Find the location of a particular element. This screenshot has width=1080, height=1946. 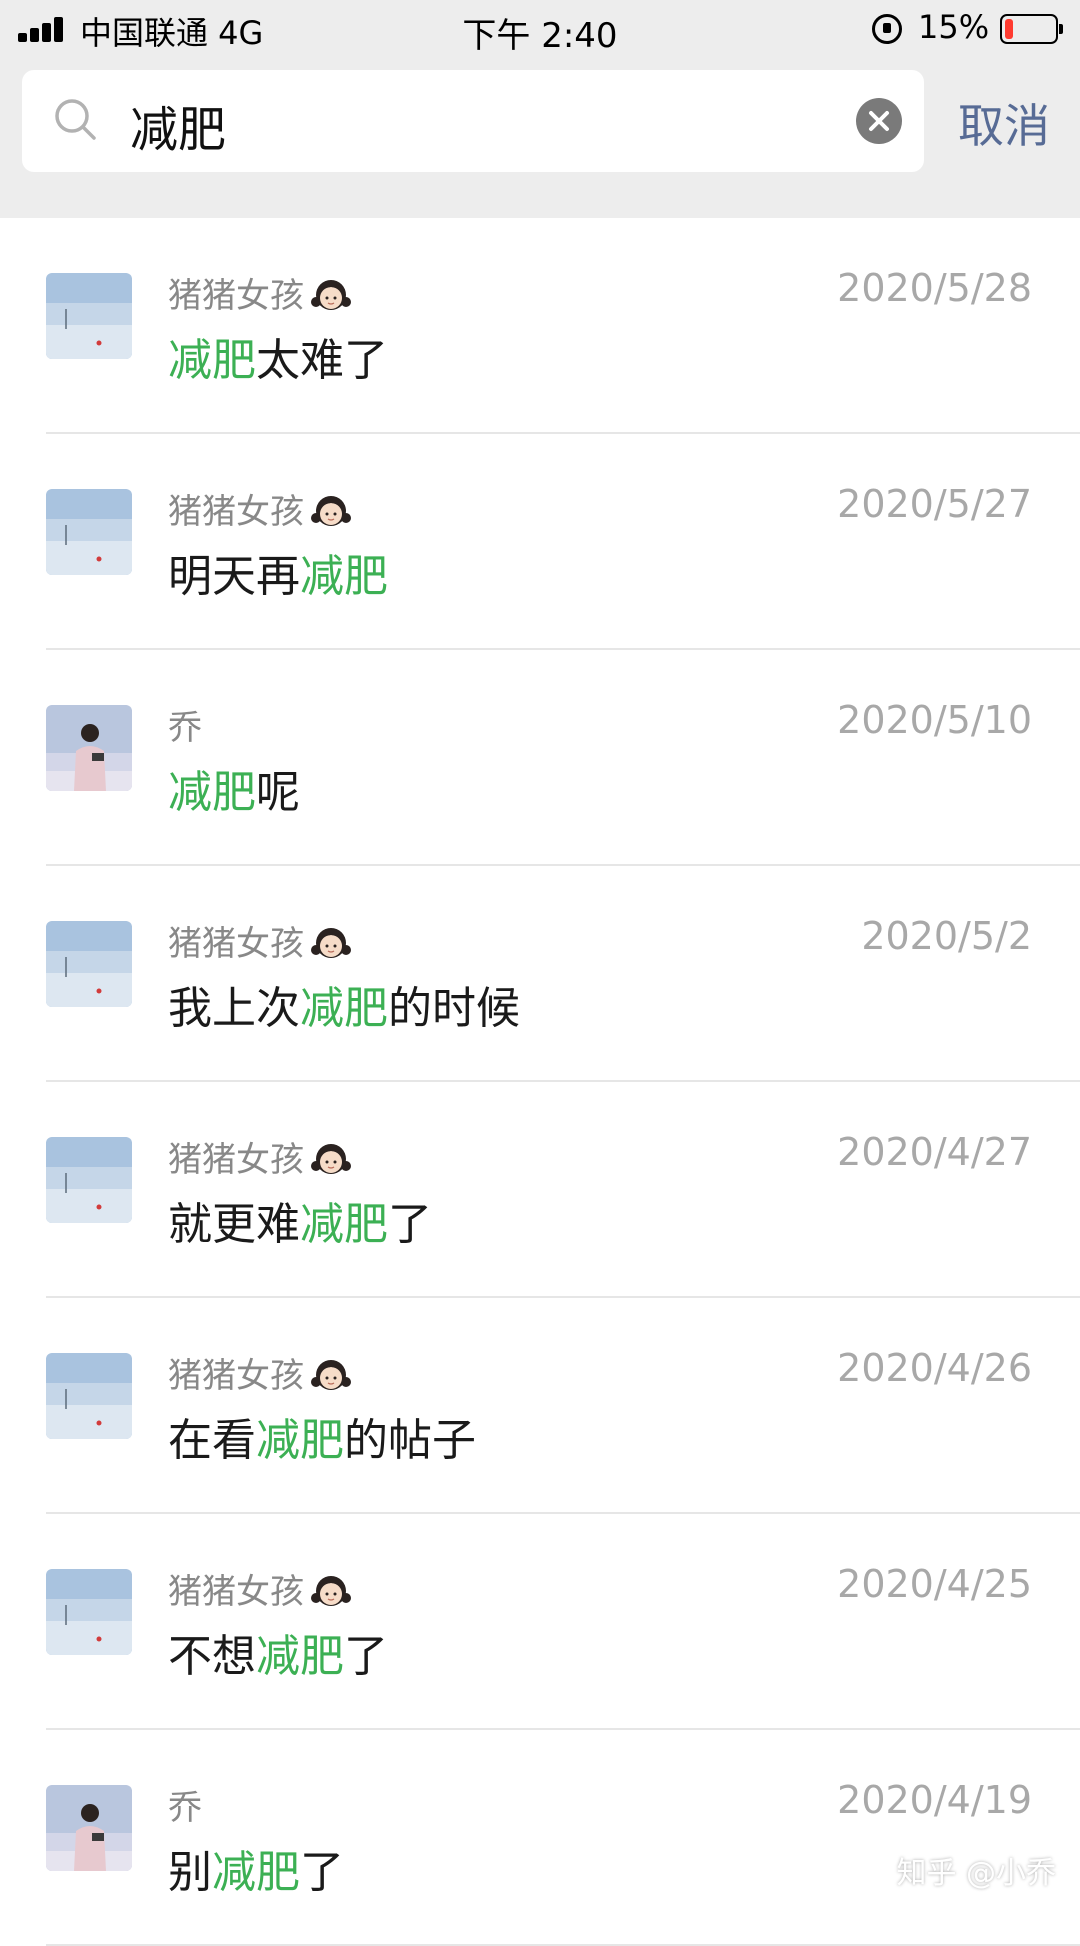

message-snippet: 我上次减肥的时候 is located at coordinates (344, 1004).